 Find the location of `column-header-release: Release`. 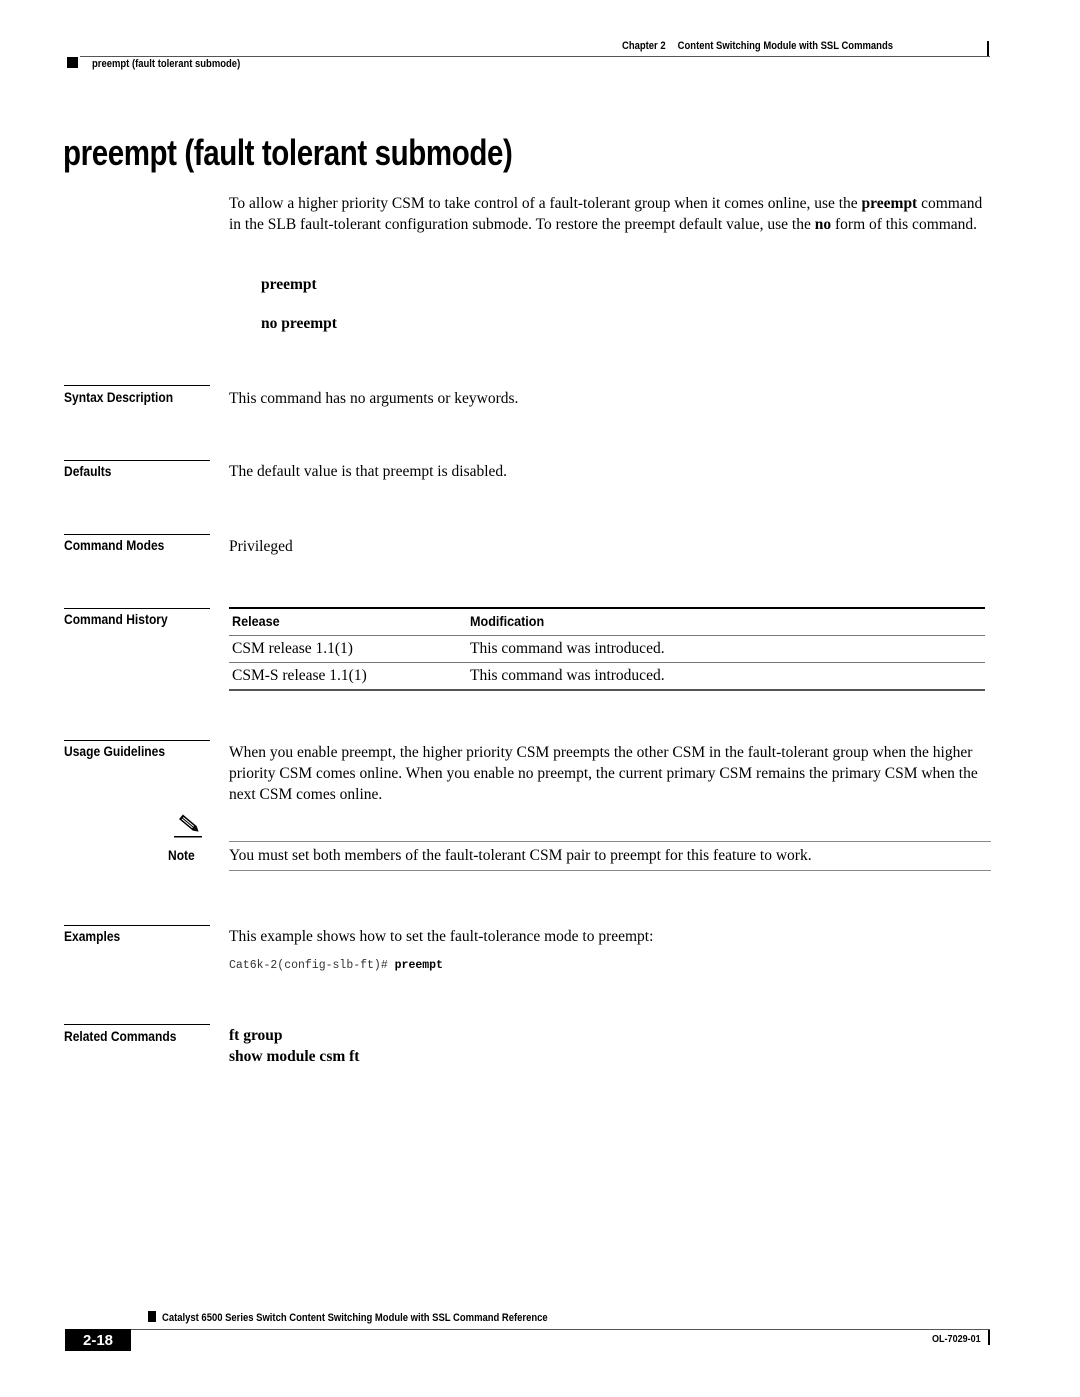

column-header-release: Release is located at coordinates (256, 621).